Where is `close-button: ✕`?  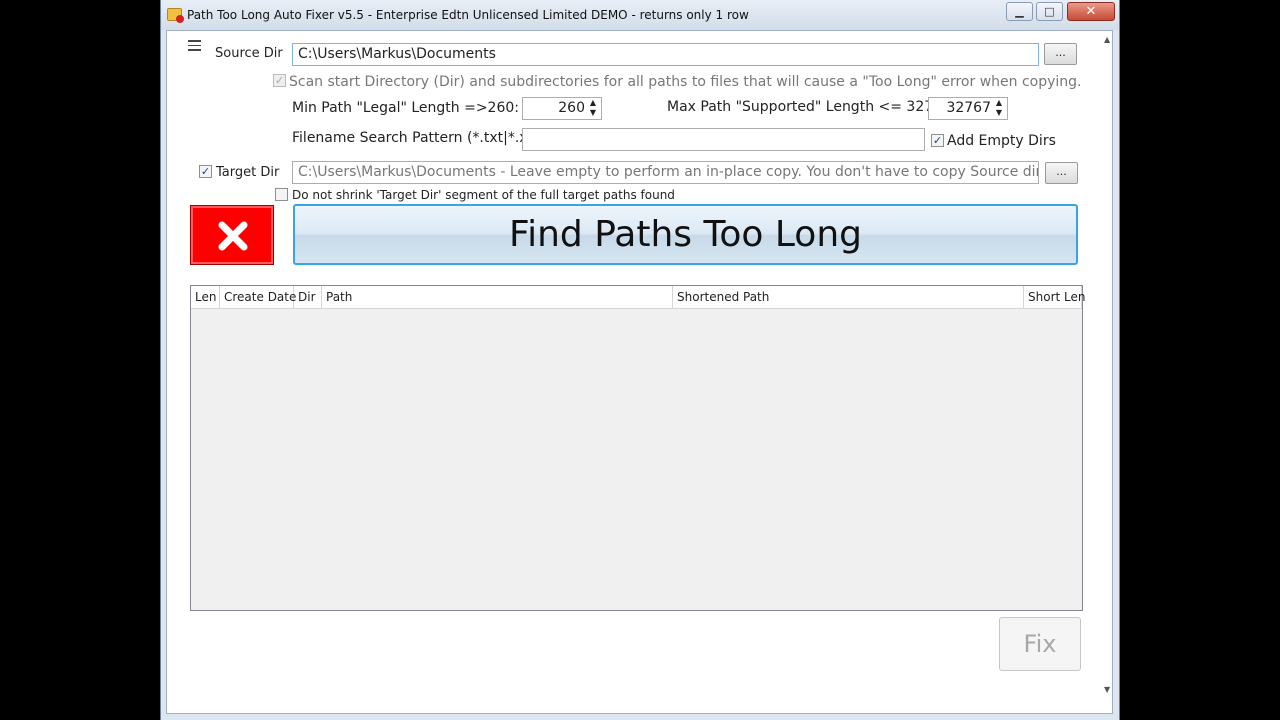
close-button: ✕ is located at coordinates (1091, 11).